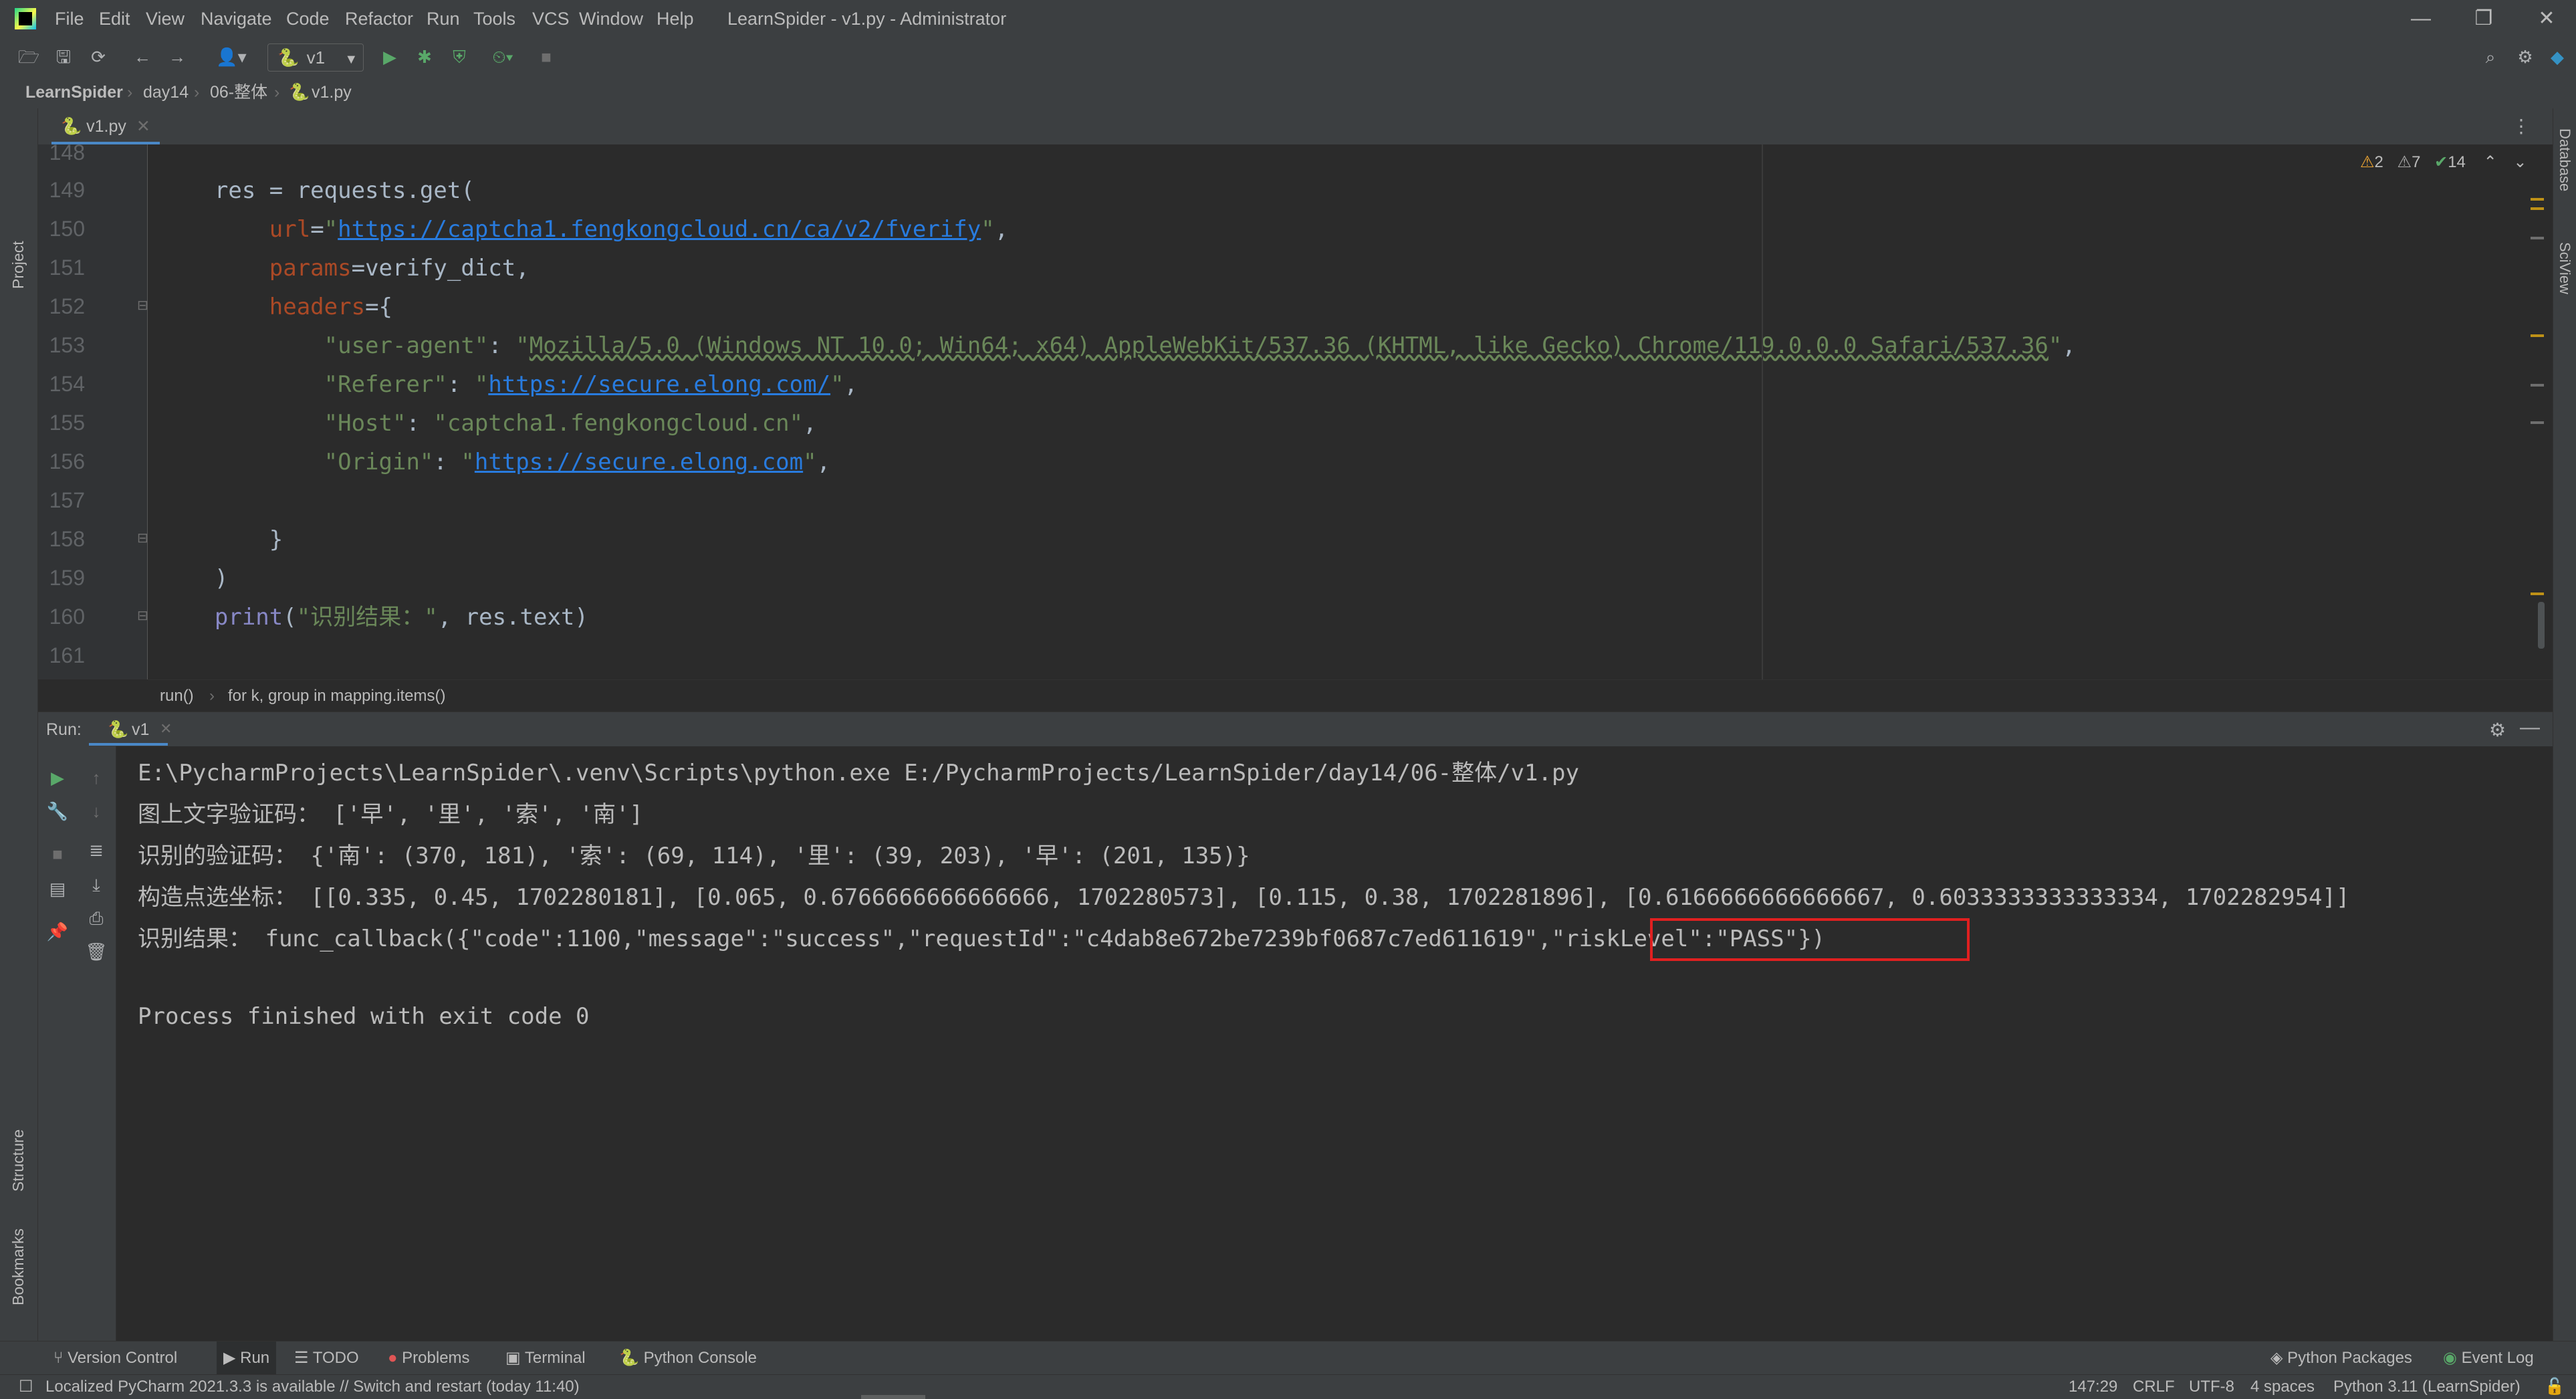  I want to click on line-number: 159, so click(67, 578).